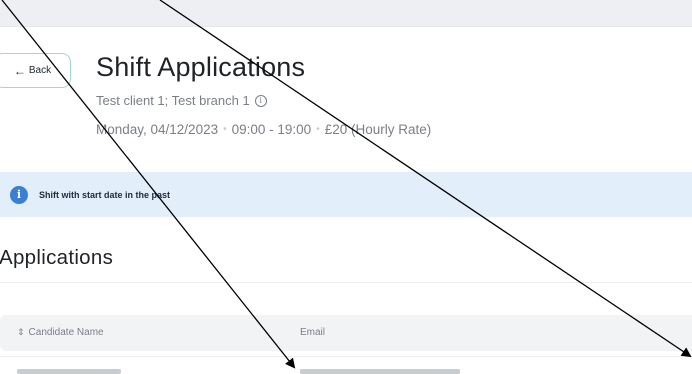 This screenshot has height=374, width=692. What do you see at coordinates (105, 194) in the screenshot?
I see `alert-text: Shift with start date in the past` at bounding box center [105, 194].